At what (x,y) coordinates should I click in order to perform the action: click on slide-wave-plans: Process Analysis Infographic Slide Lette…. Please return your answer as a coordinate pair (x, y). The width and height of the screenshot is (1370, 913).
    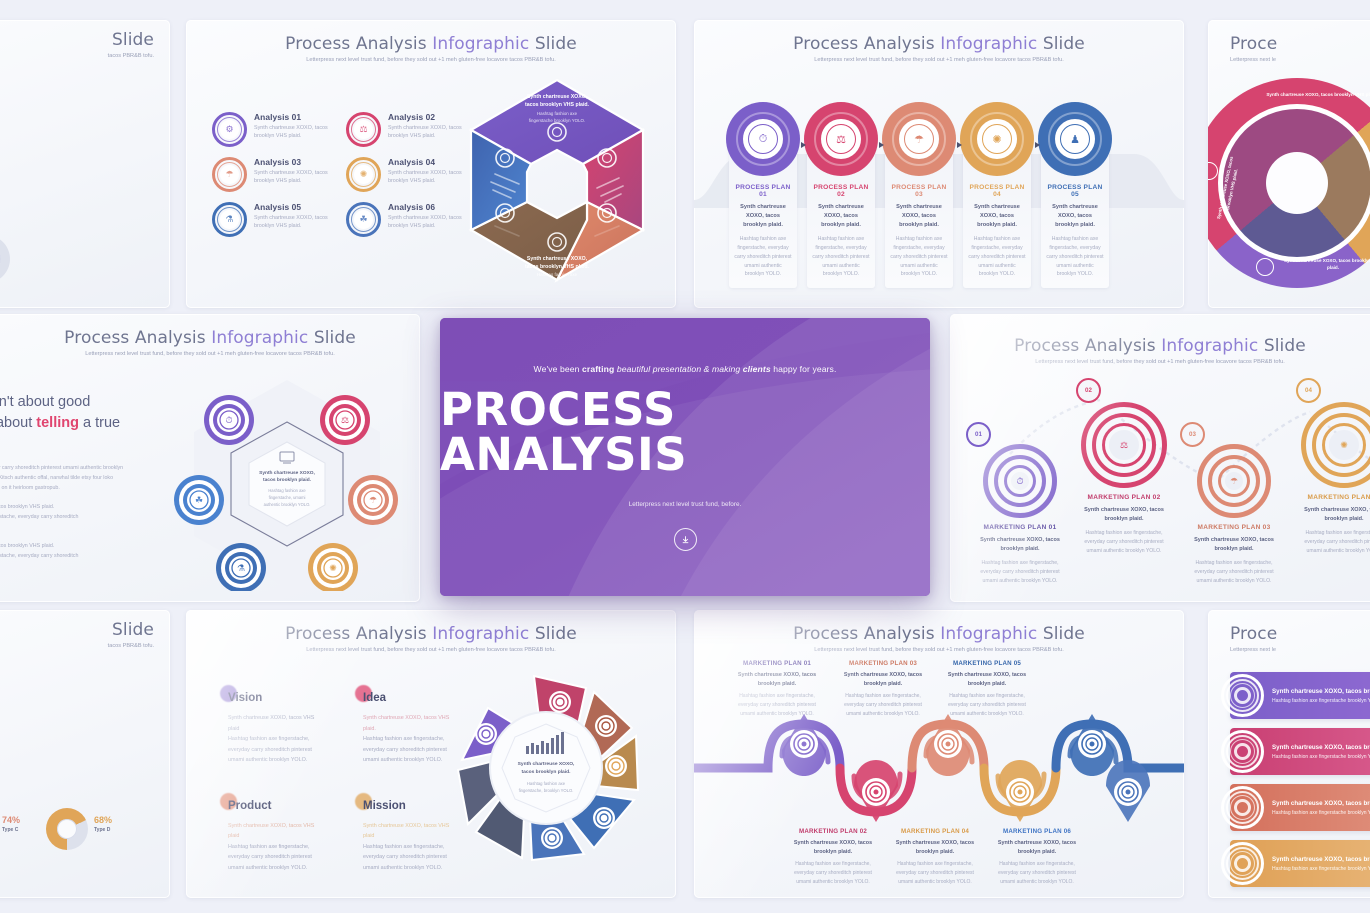
    Looking at the image, I should click on (939, 754).